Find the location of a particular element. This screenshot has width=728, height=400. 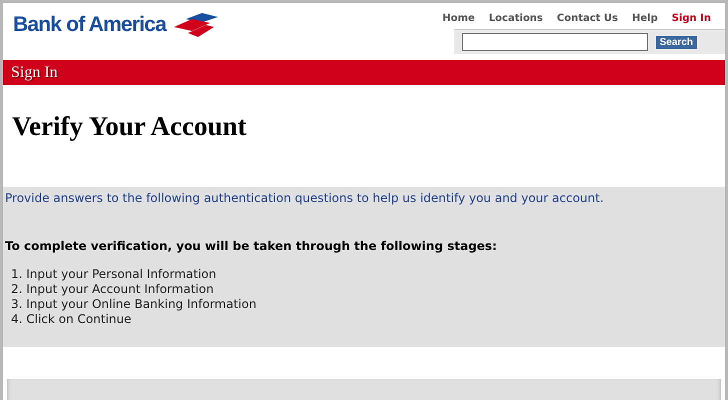

intro-text: Provide answers to the following authentication questions to help us identify you and your account. is located at coordinates (305, 198).